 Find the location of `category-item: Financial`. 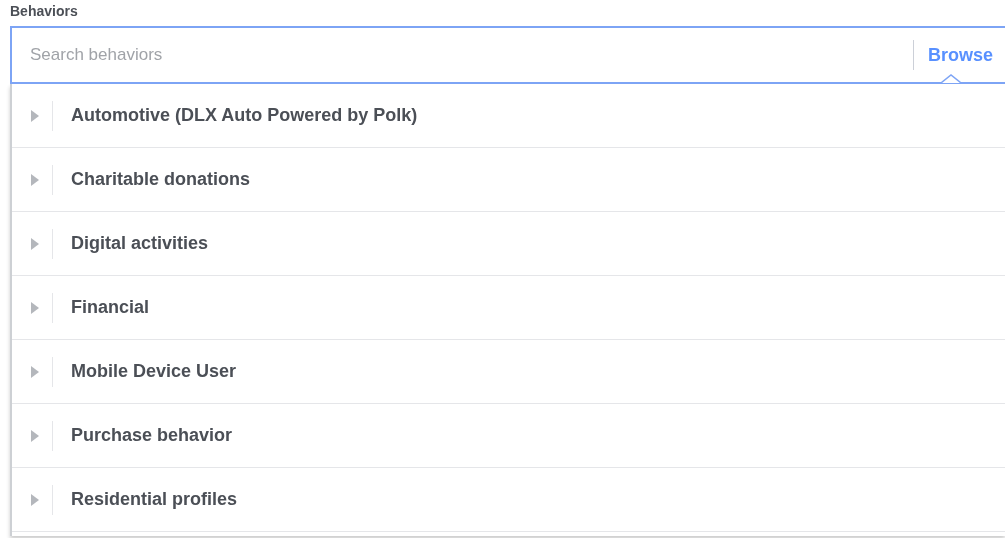

category-item: Financial is located at coordinates (508, 308).